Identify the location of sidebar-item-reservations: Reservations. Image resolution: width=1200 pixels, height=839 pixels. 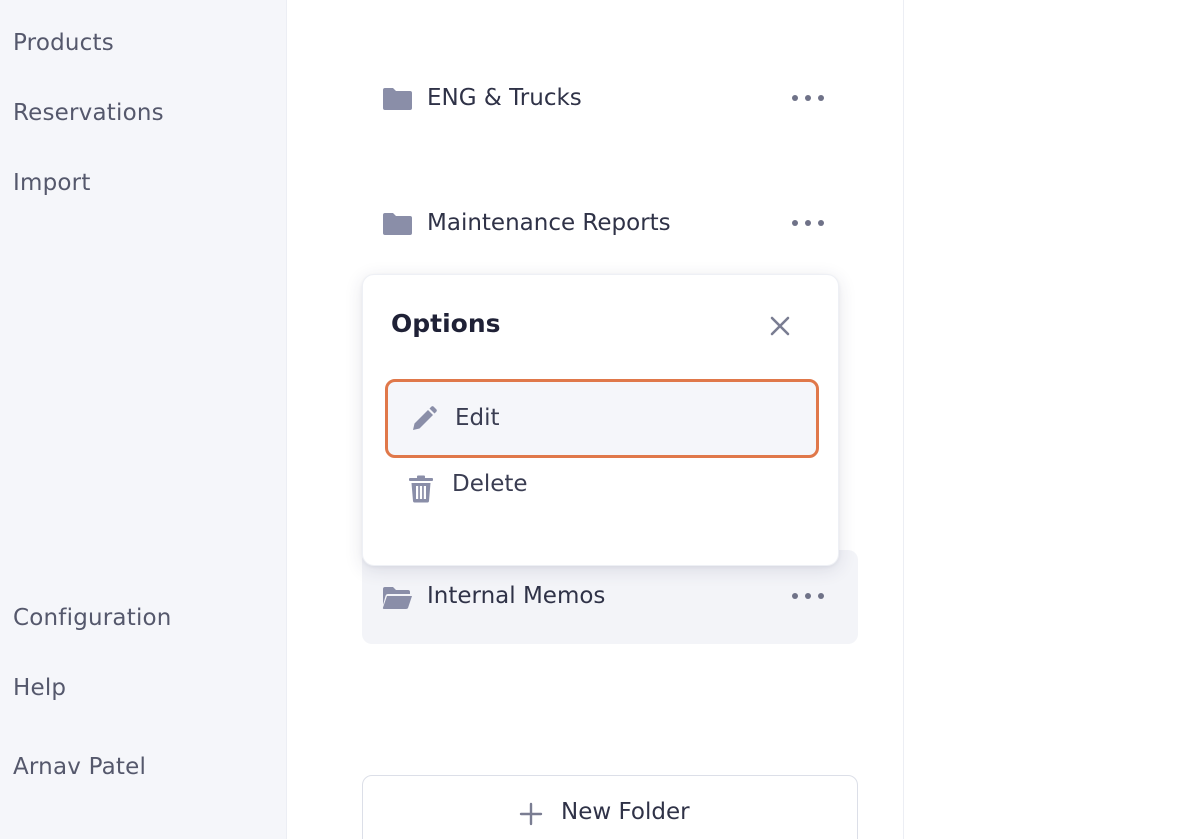
(88, 113).